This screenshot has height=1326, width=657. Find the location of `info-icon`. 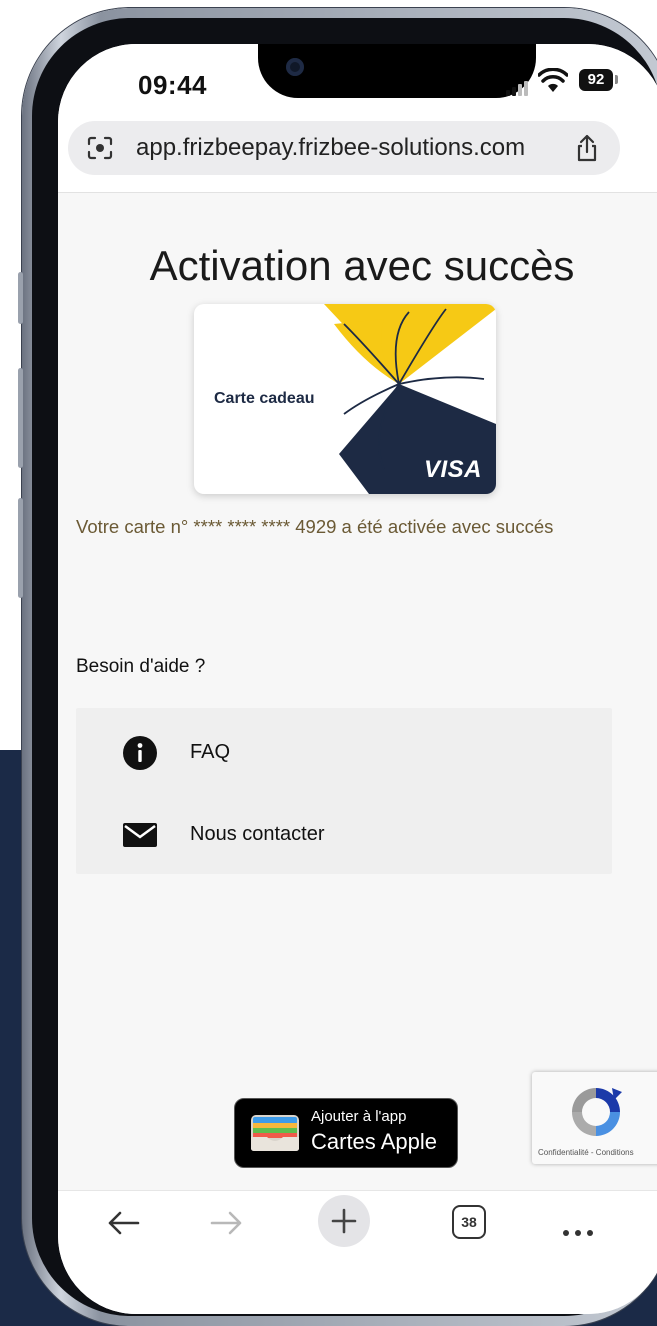

info-icon is located at coordinates (140, 753).